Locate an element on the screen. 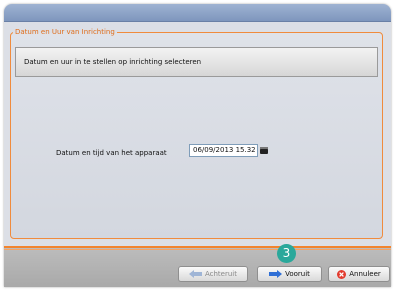 This screenshot has width=395, height=291. separator-line is located at coordinates (197, 247).